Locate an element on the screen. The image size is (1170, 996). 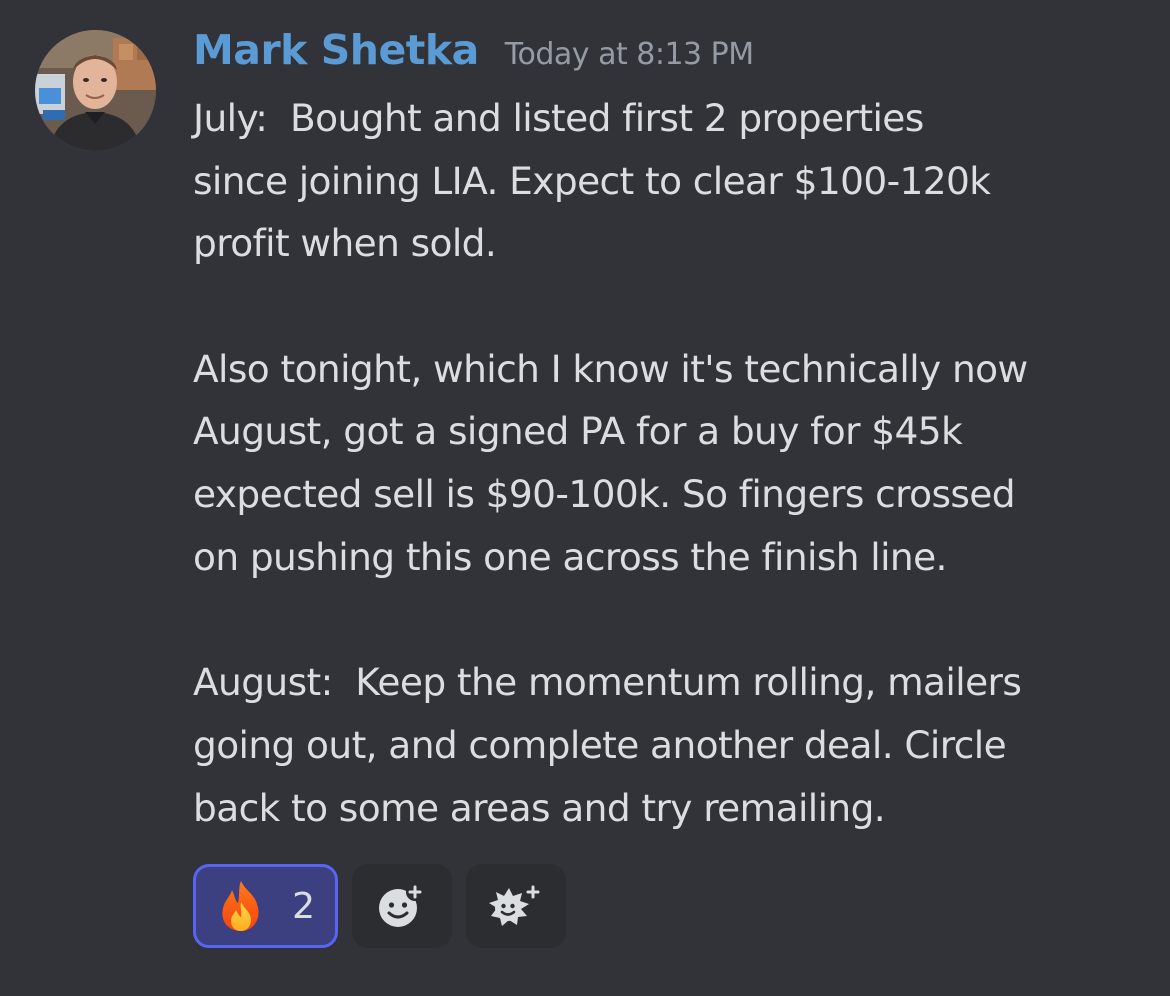
reaction-fire-button: 2 is located at coordinates (265, 906).